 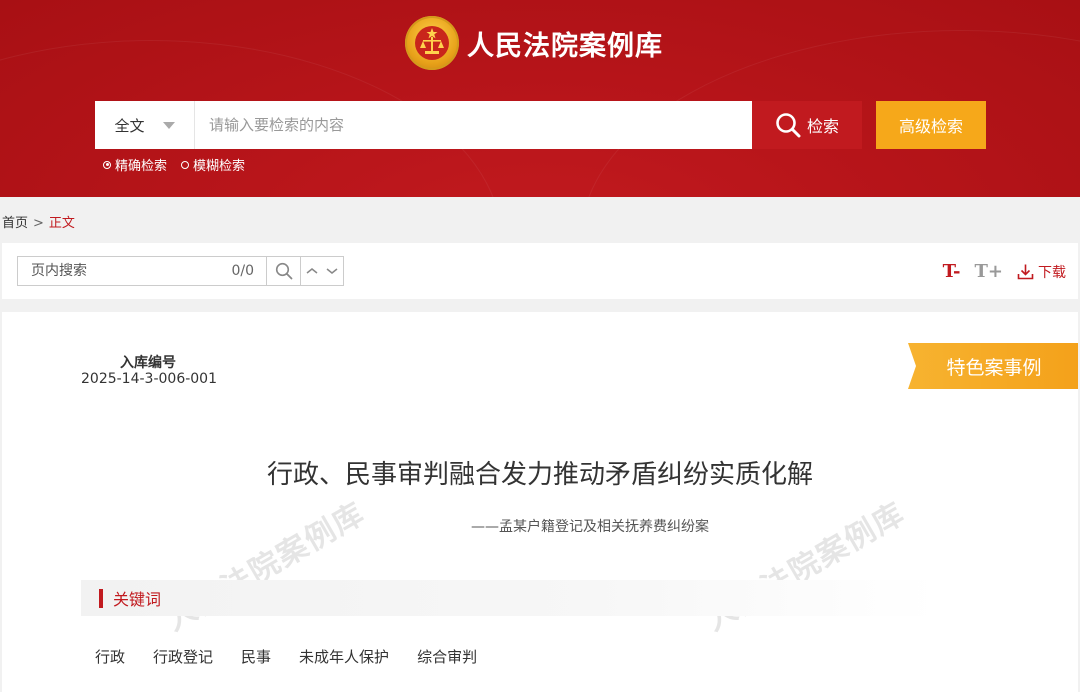 I want to click on keyword-item: 行政登记, so click(x=183, y=657).